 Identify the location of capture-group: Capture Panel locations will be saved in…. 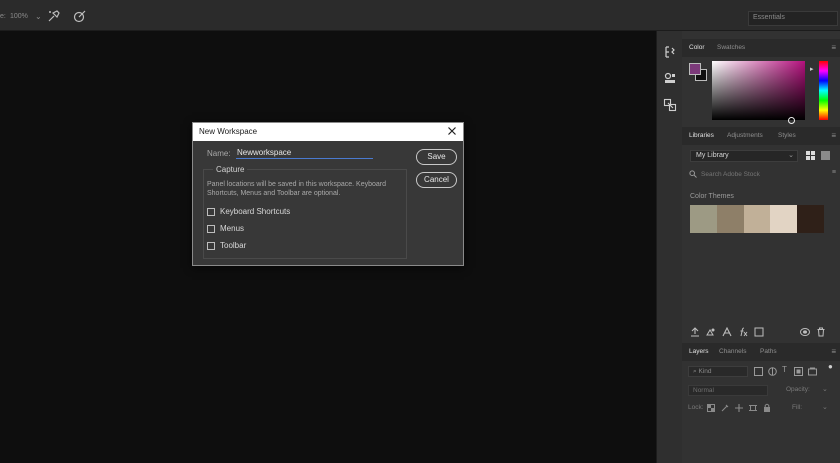
(305, 212).